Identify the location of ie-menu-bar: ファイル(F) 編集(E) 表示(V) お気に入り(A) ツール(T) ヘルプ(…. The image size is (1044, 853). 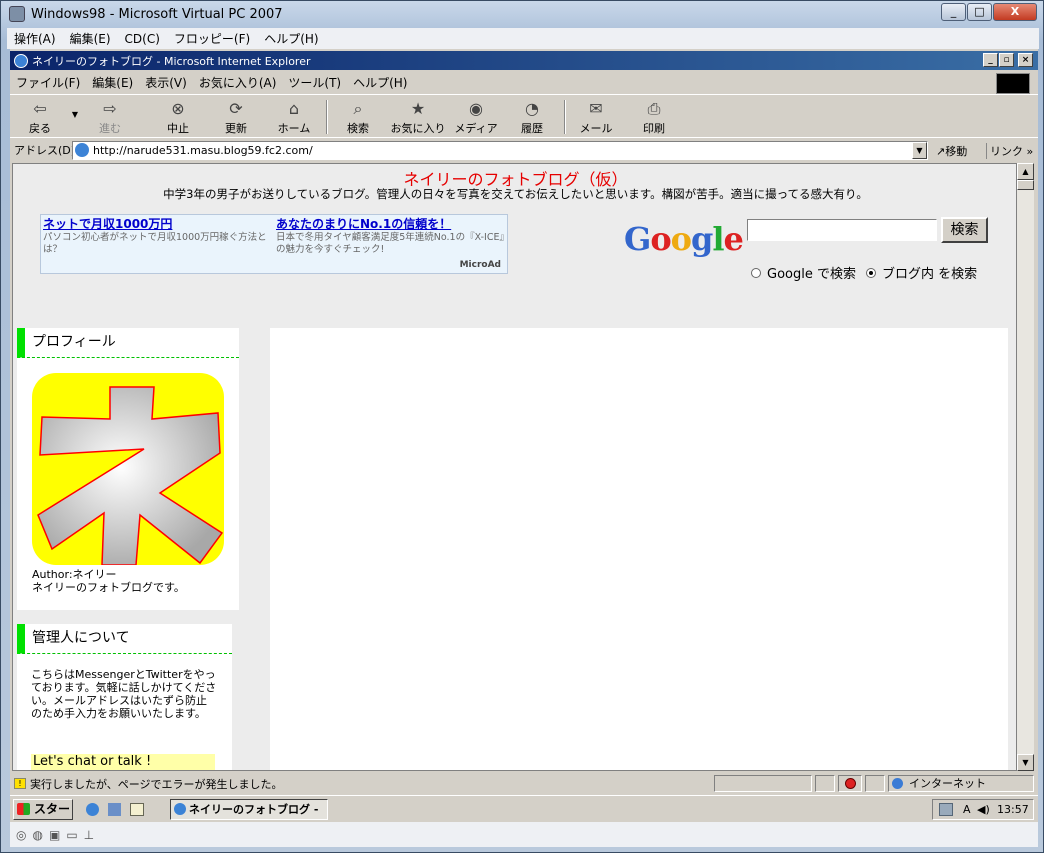
(524, 83).